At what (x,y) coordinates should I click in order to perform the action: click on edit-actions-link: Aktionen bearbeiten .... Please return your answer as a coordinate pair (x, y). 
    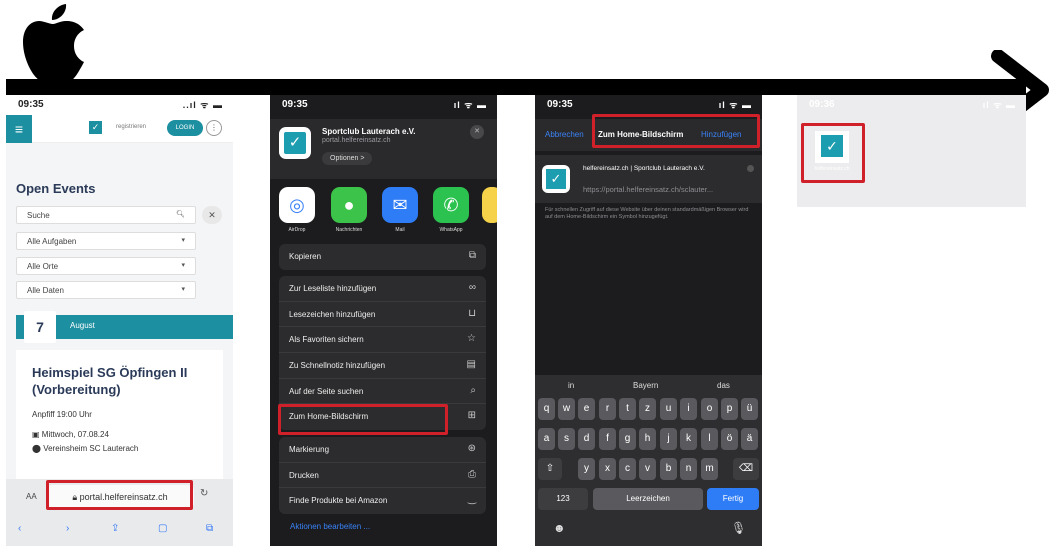
    Looking at the image, I should click on (330, 526).